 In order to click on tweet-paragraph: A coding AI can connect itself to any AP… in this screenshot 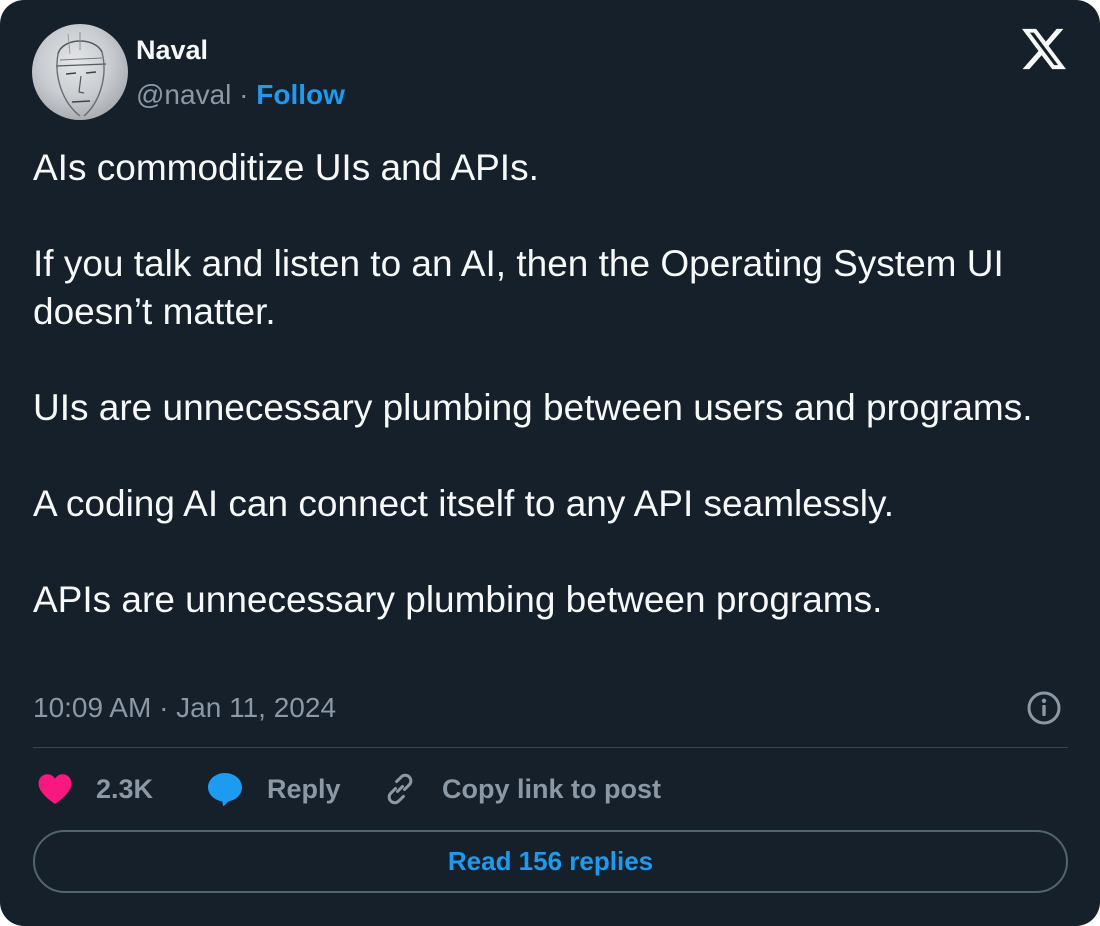, I will do `click(464, 503)`.